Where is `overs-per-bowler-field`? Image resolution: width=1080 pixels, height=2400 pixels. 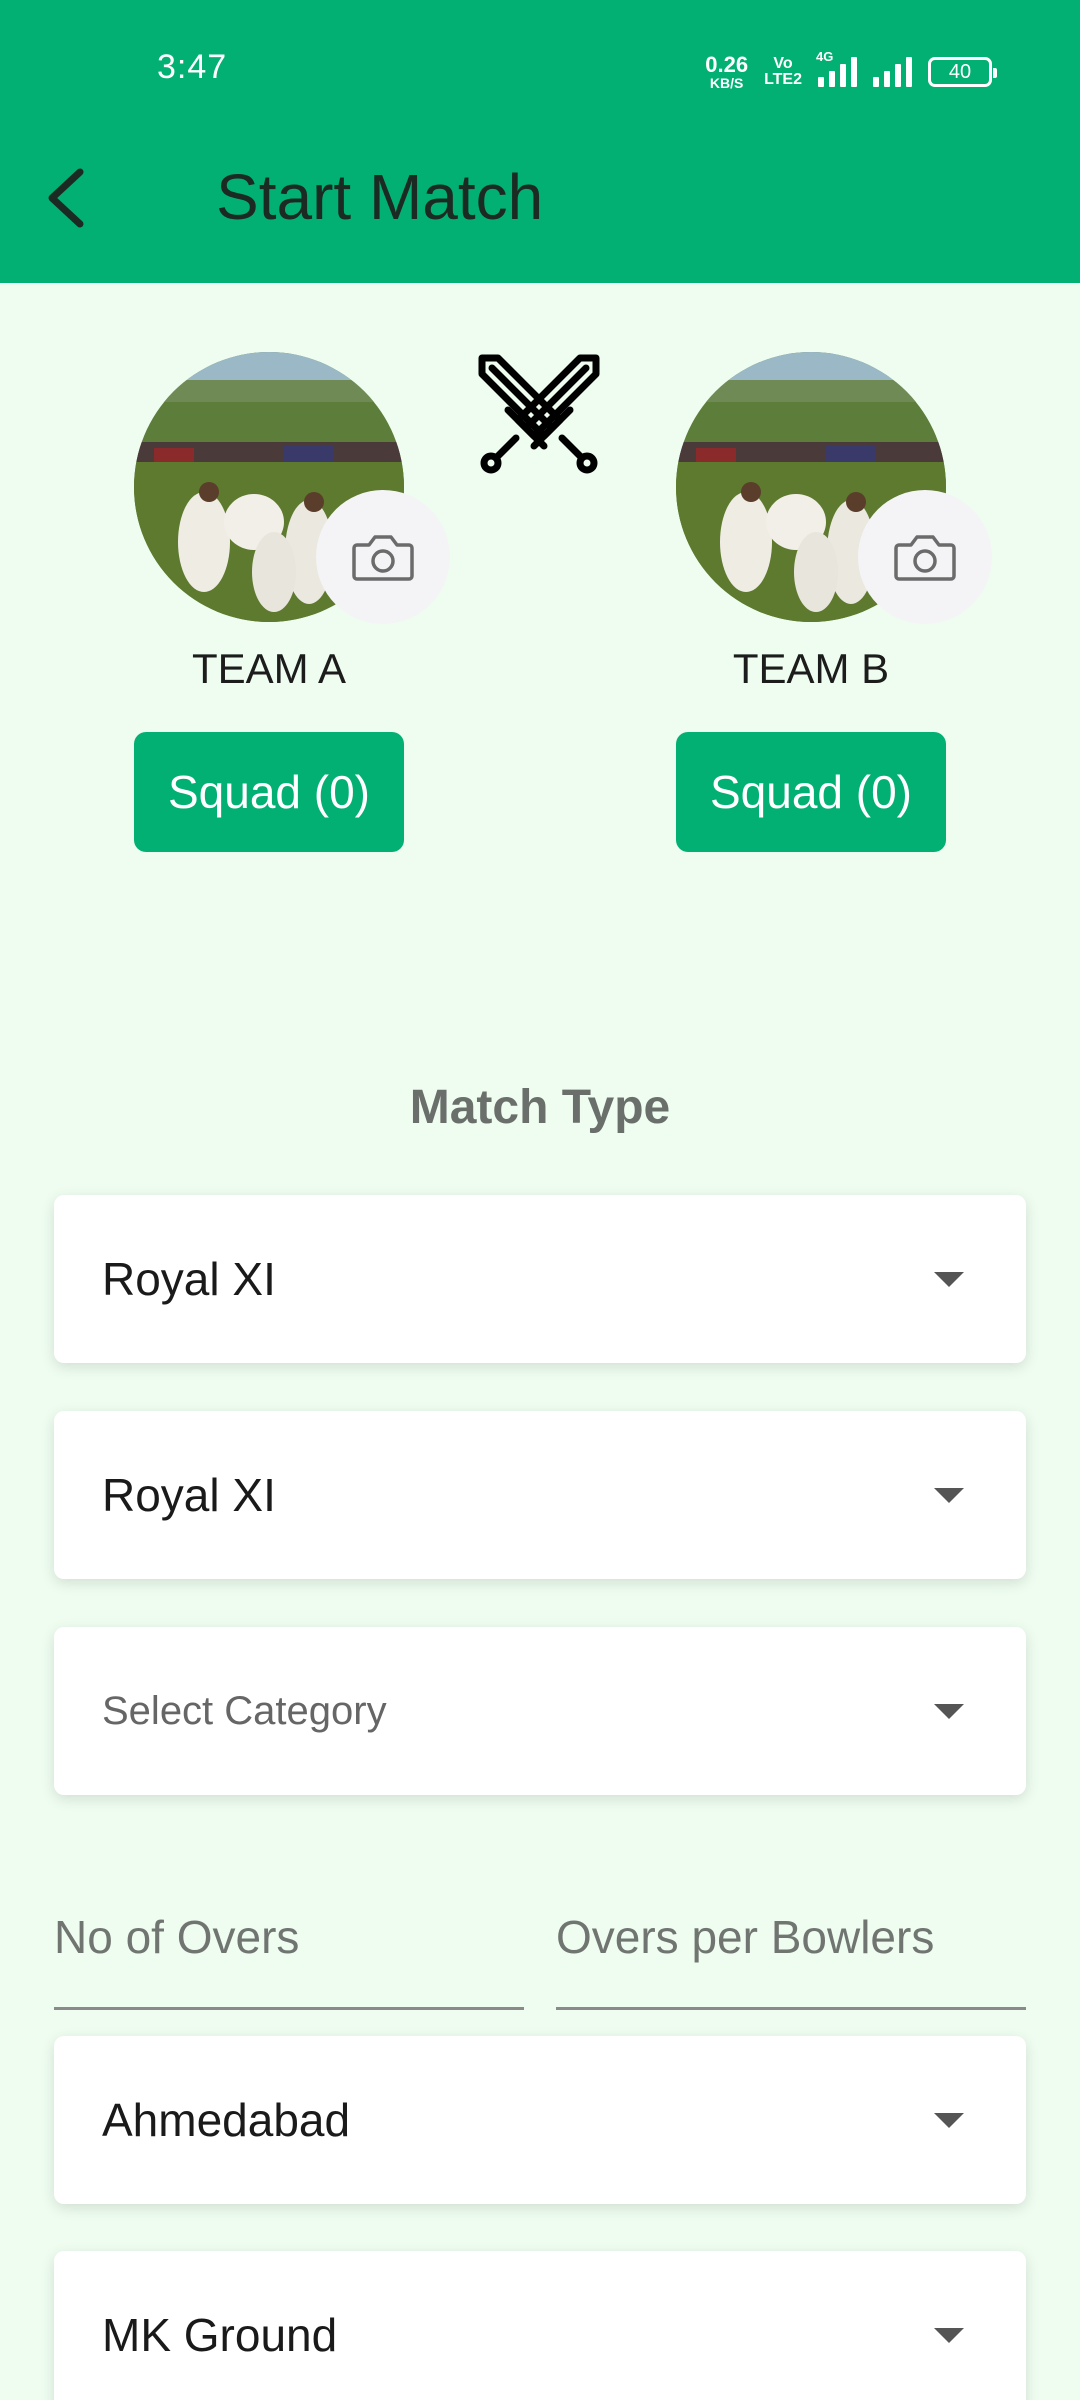 overs-per-bowler-field is located at coordinates (791, 1960).